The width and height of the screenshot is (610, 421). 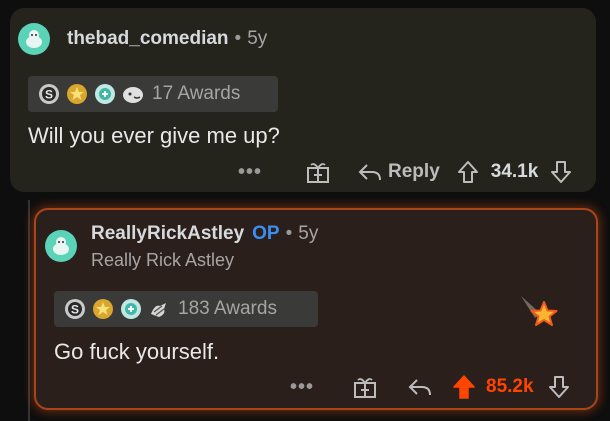 I want to click on awards-bar: S 183 Awards, so click(x=186, y=309).